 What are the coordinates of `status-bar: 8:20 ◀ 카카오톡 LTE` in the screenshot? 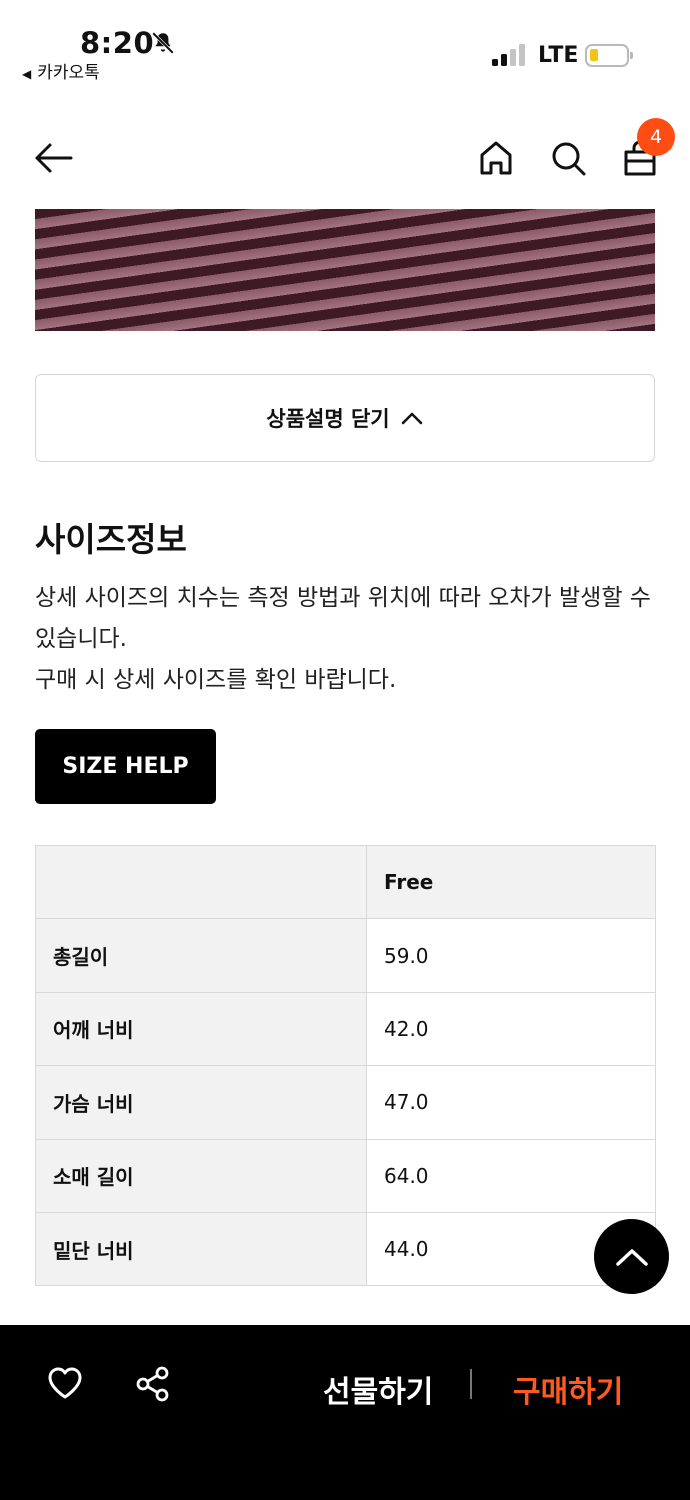 It's located at (345, 45).